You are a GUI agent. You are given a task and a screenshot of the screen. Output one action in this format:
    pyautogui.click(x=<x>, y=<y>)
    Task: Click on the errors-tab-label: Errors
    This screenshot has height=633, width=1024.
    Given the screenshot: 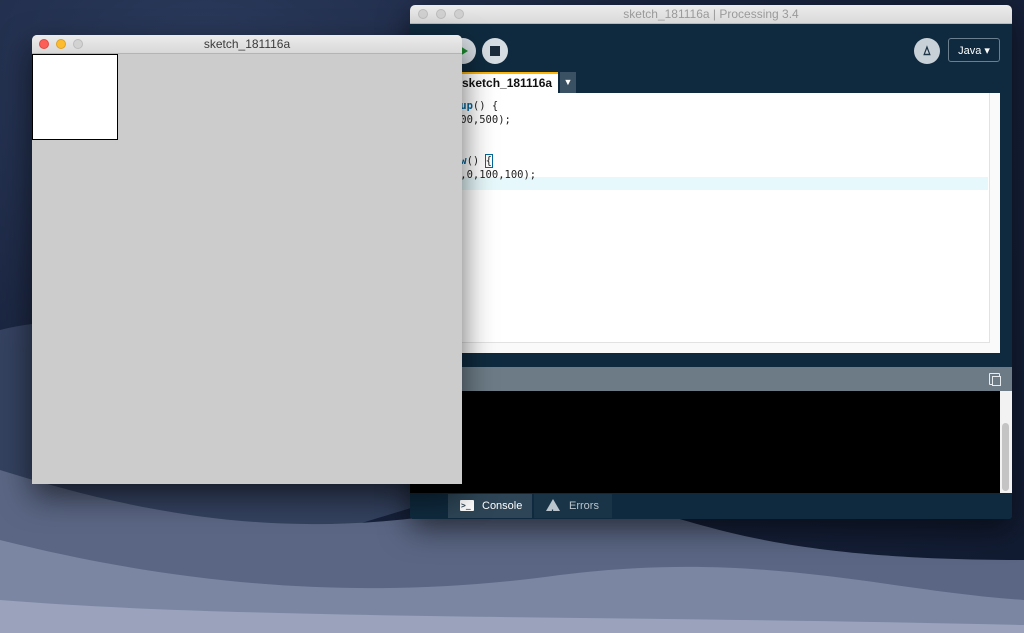 What is the action you would take?
    pyautogui.click(x=584, y=506)
    